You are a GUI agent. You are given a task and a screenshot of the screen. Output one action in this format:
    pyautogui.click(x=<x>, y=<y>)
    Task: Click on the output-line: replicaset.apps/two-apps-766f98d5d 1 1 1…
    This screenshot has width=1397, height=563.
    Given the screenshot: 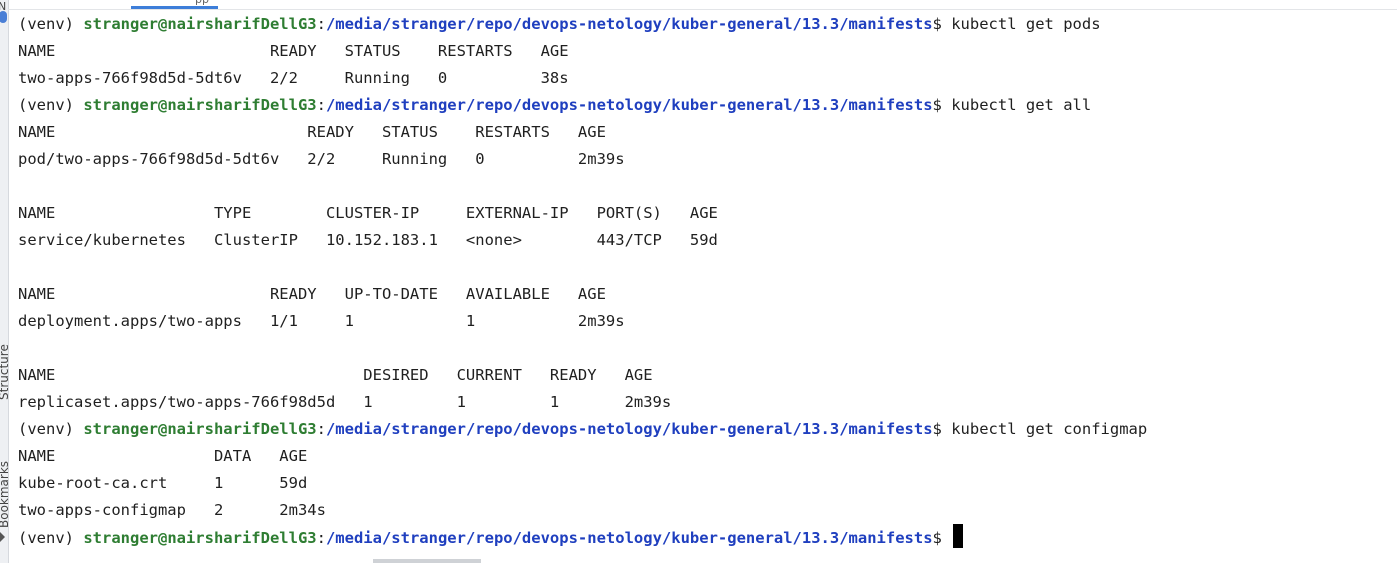 What is the action you would take?
    pyautogui.click(x=345, y=402)
    